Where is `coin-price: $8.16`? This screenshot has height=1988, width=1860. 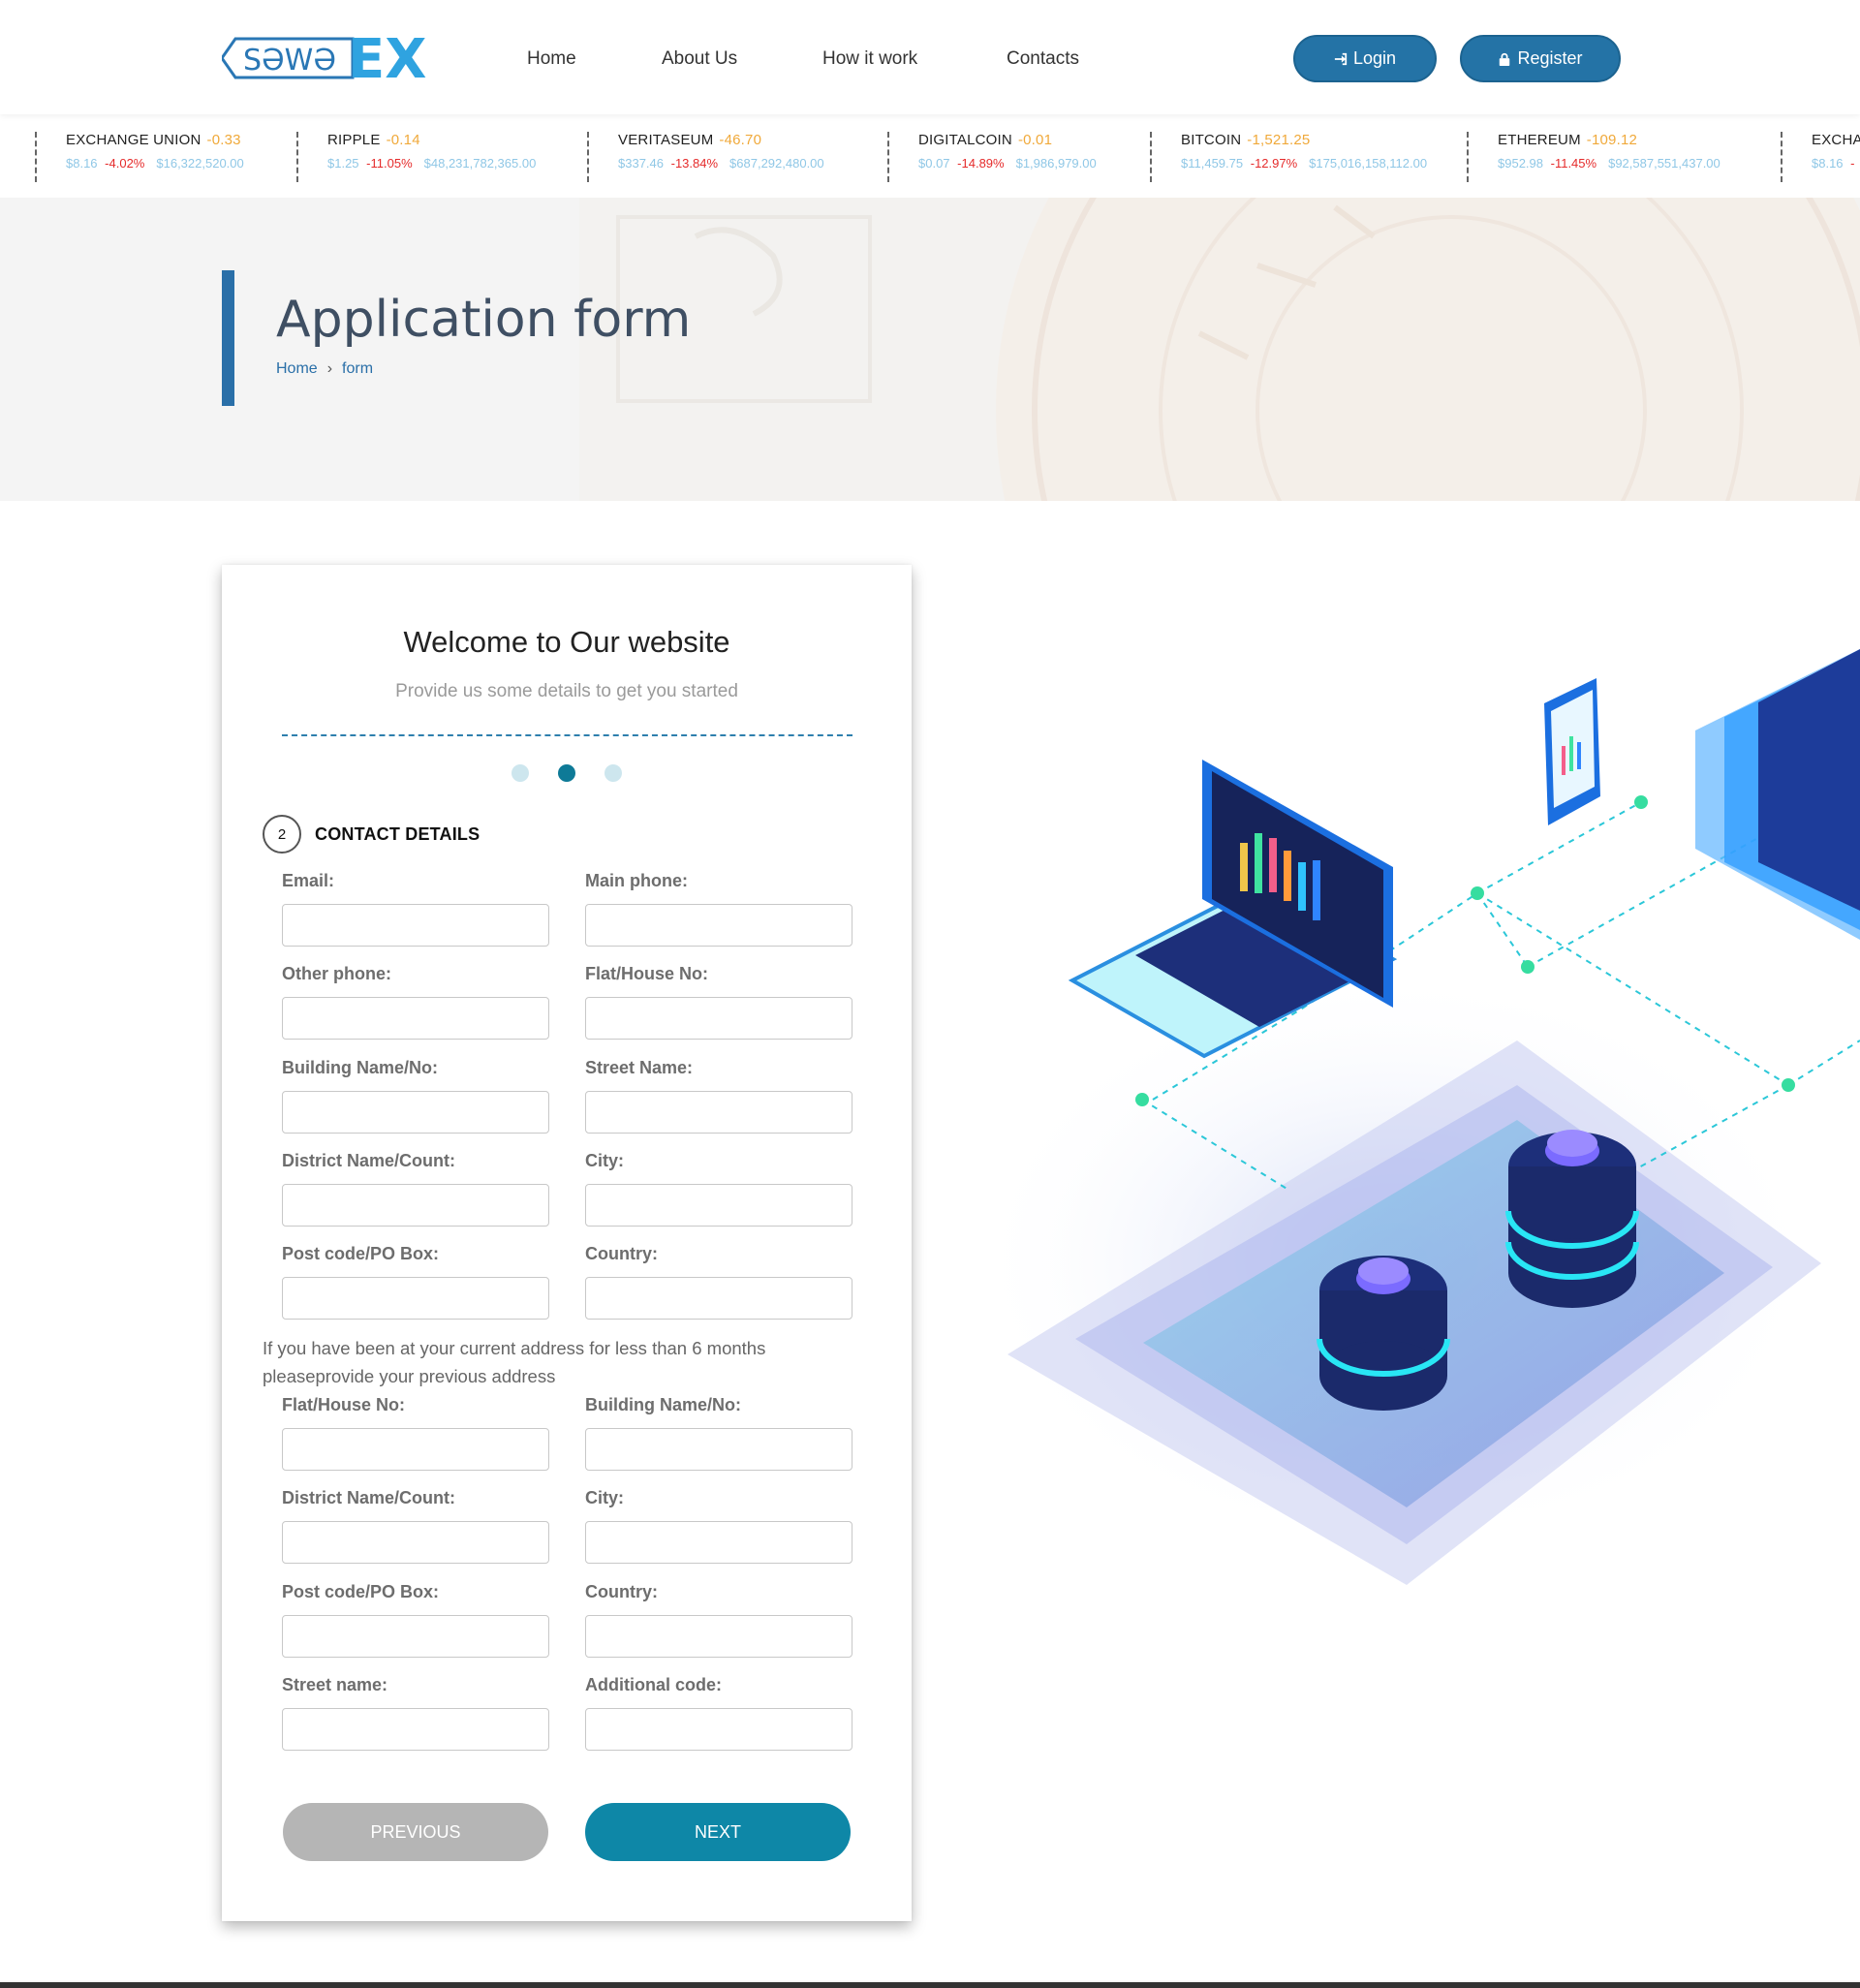 coin-price: $8.16 is located at coordinates (1828, 163).